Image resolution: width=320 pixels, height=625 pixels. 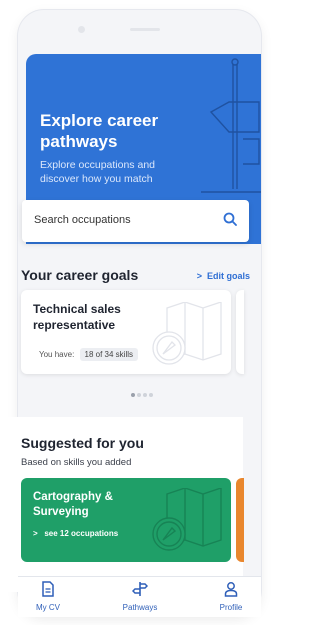 What do you see at coordinates (76, 462) in the screenshot?
I see `suggested-subtitle: Based on skills you added` at bounding box center [76, 462].